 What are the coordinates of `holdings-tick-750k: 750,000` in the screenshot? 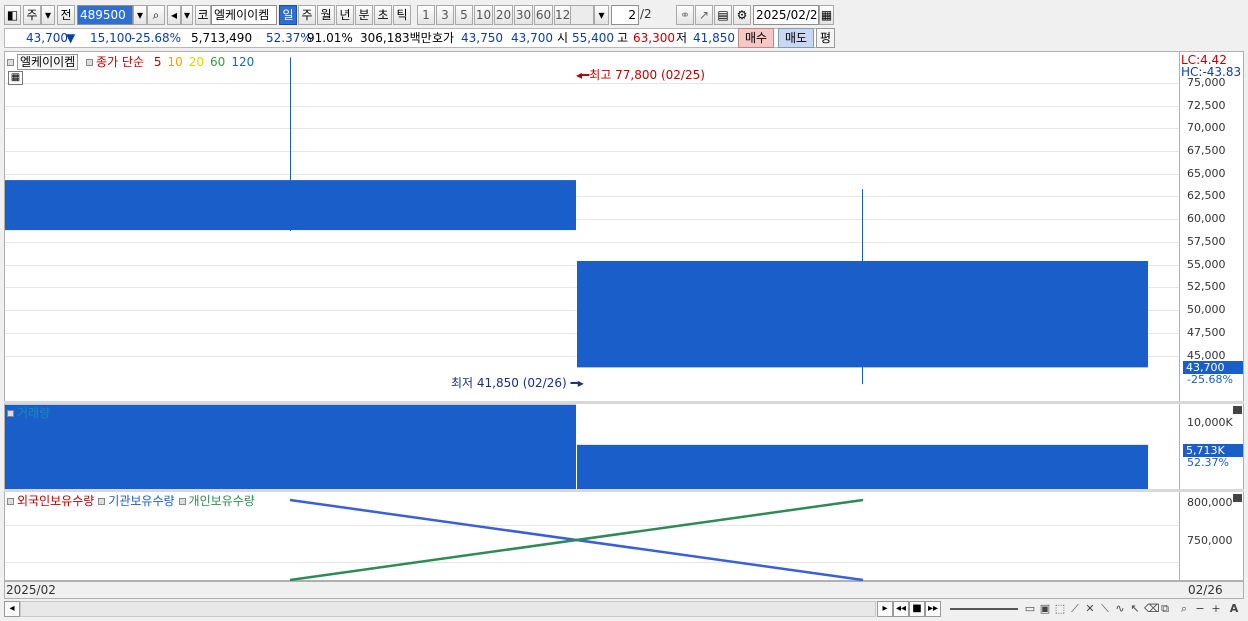 It's located at (1210, 540).